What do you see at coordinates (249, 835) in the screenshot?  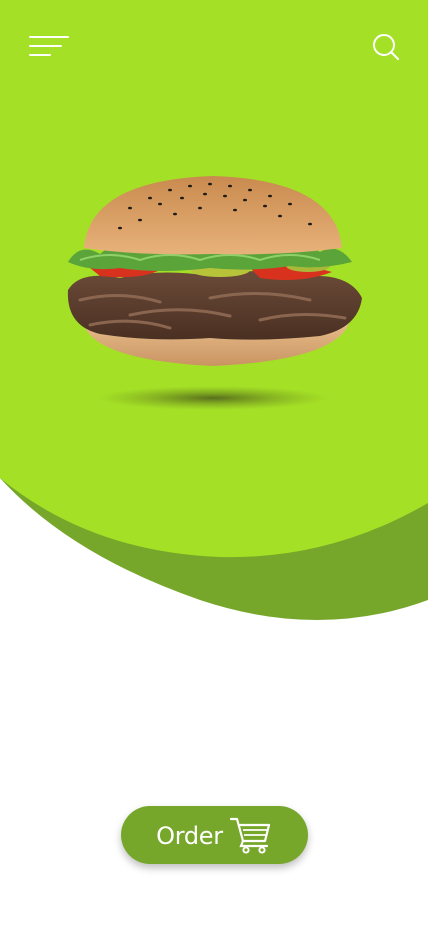 I see `shopping-cart-icon` at bounding box center [249, 835].